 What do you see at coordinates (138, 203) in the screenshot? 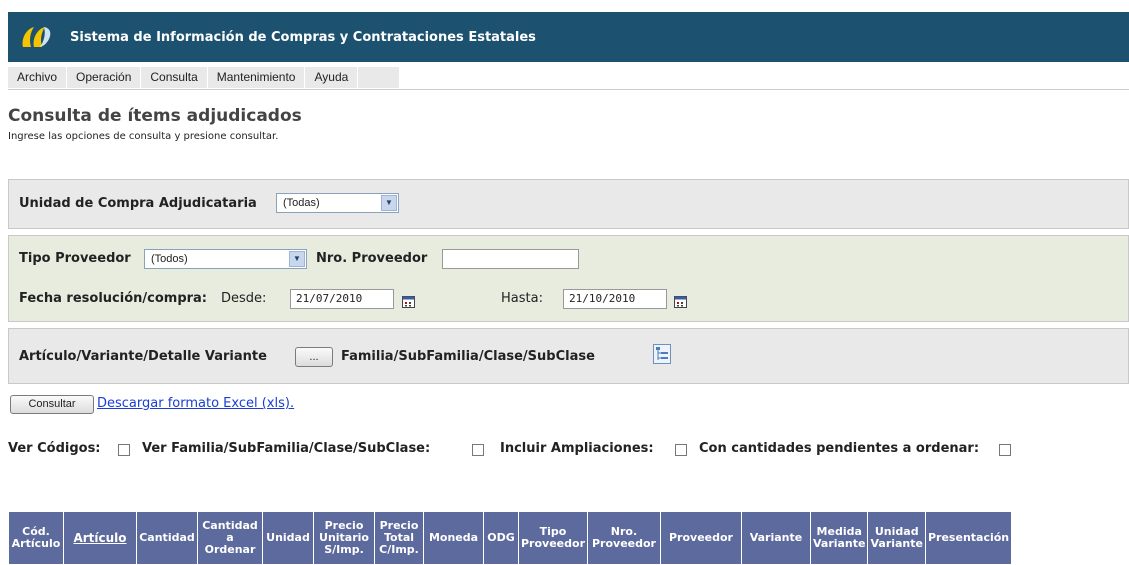
I see `unidad-label: Unidad de Compra Adjudicataria` at bounding box center [138, 203].